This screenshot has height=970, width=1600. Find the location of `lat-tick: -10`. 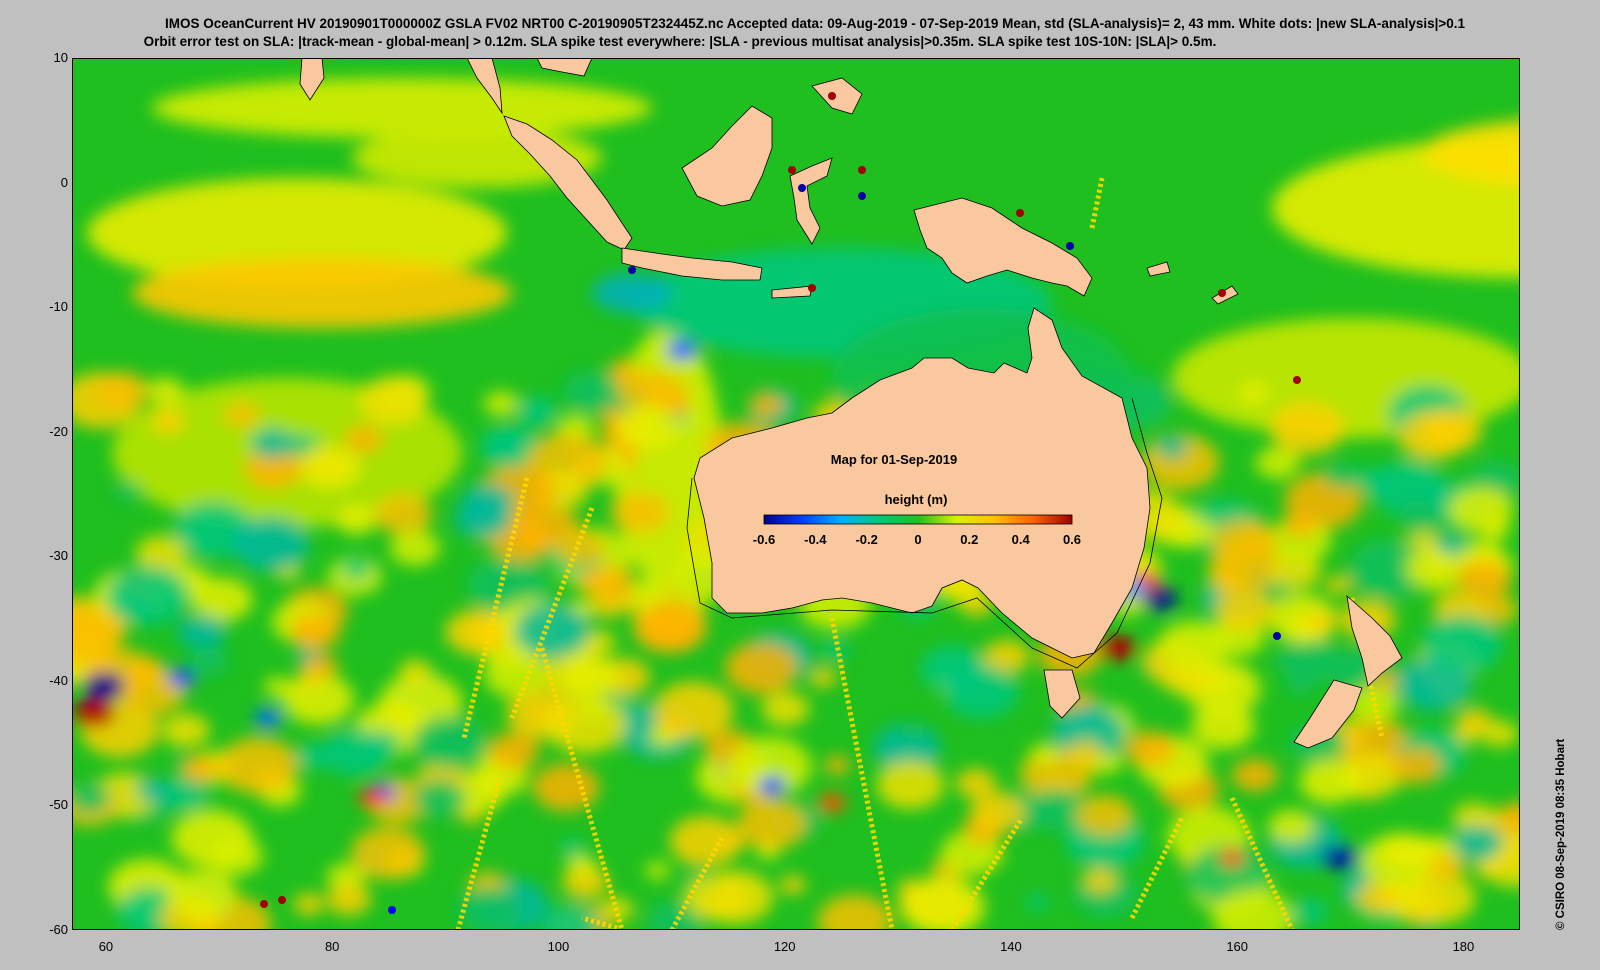

lat-tick: -10 is located at coordinates (58, 307).